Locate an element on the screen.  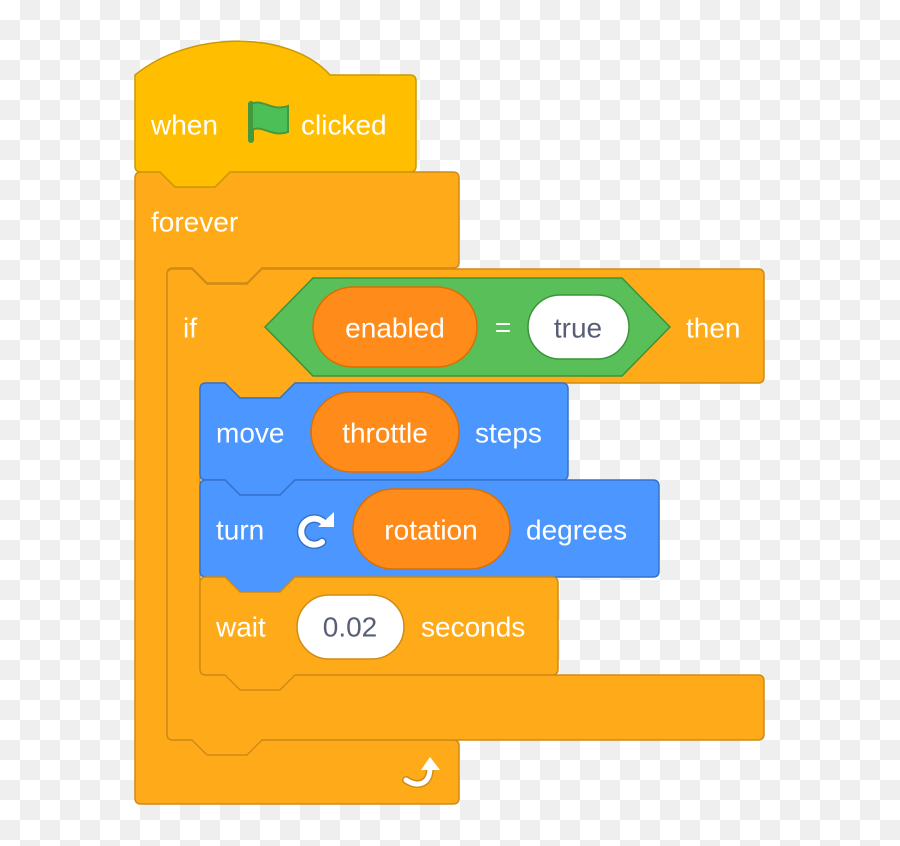
when-label: when is located at coordinates (184, 125).